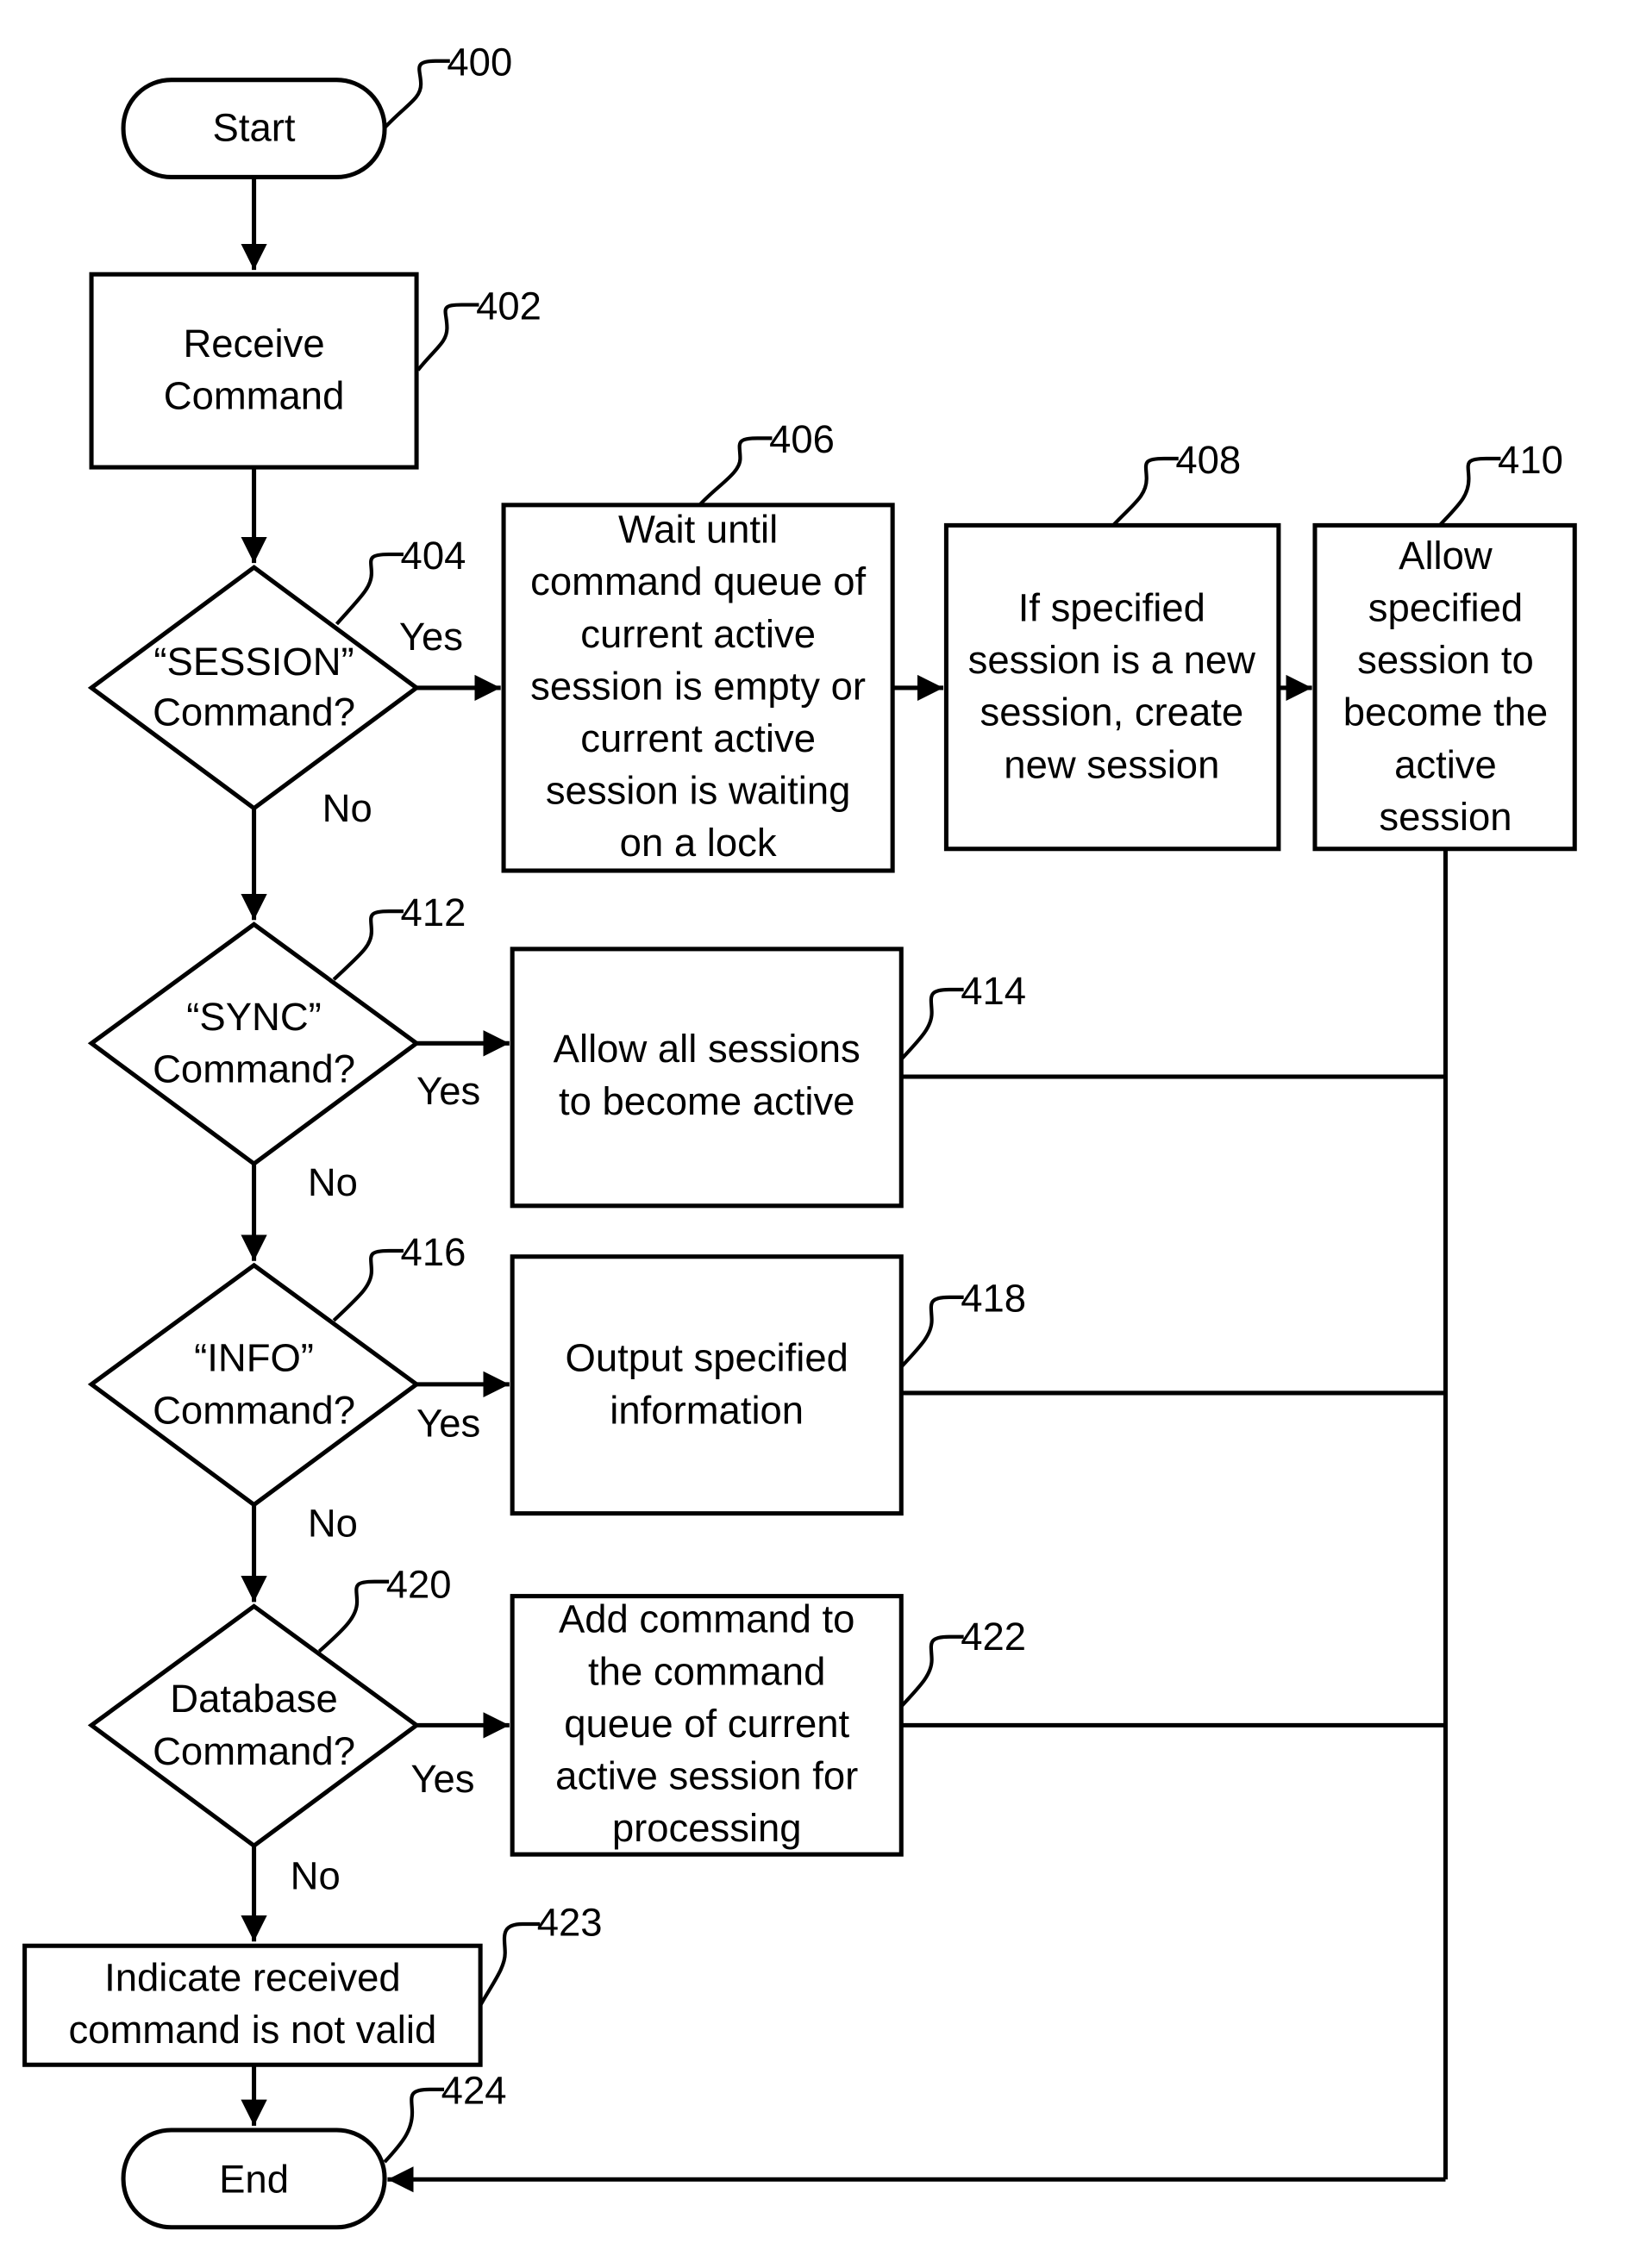  What do you see at coordinates (254, 688) in the screenshot?
I see `session-decision` at bounding box center [254, 688].